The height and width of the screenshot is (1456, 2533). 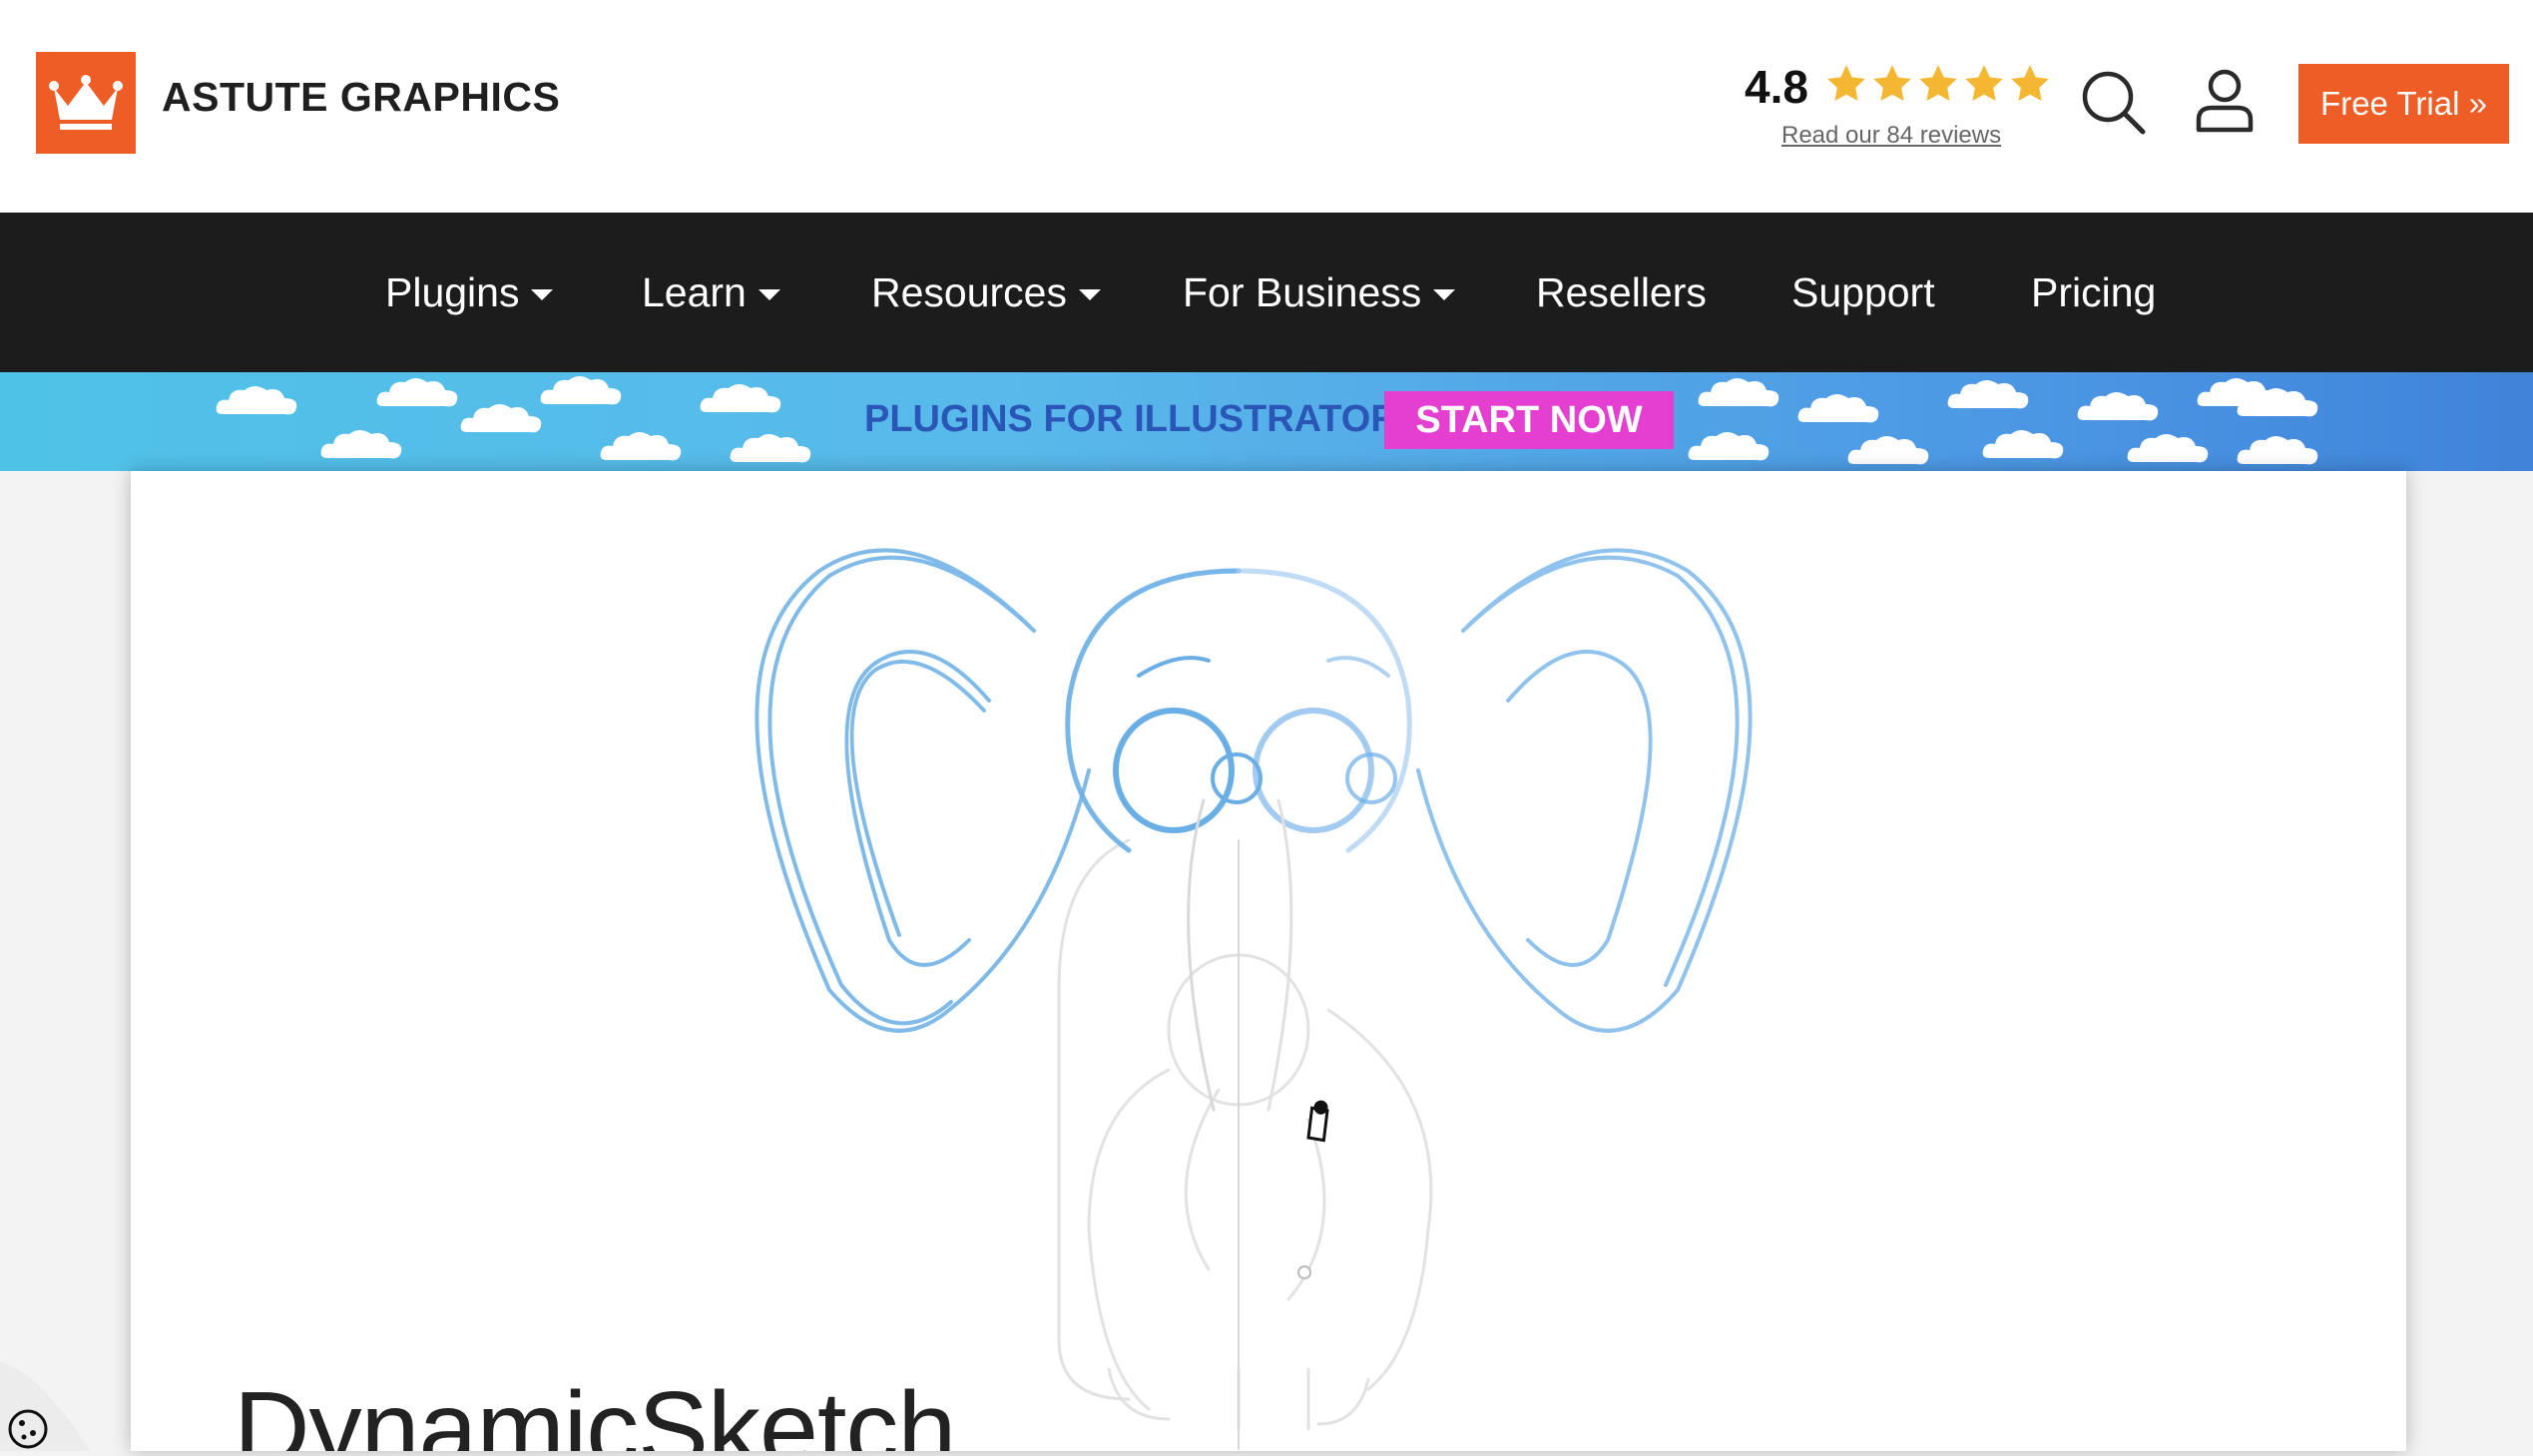 I want to click on rating-stars, so click(x=1938, y=84).